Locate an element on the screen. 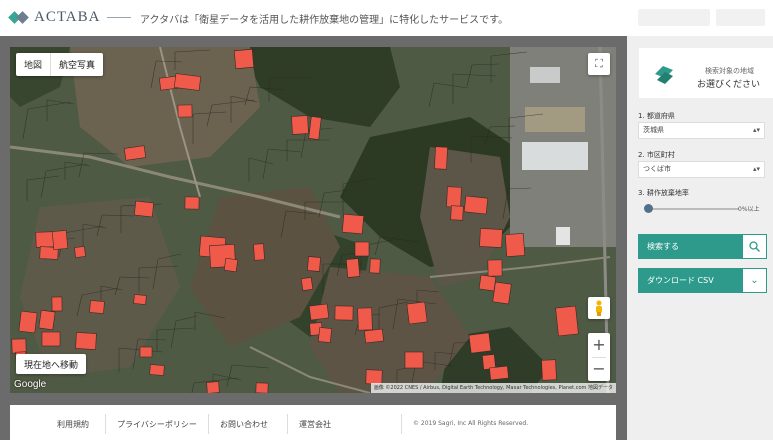 The width and height of the screenshot is (773, 440). fullscreen-button: ⛶ is located at coordinates (599, 64).